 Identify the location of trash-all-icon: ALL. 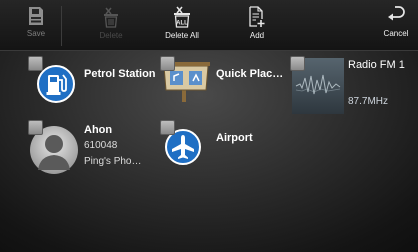
(182, 17).